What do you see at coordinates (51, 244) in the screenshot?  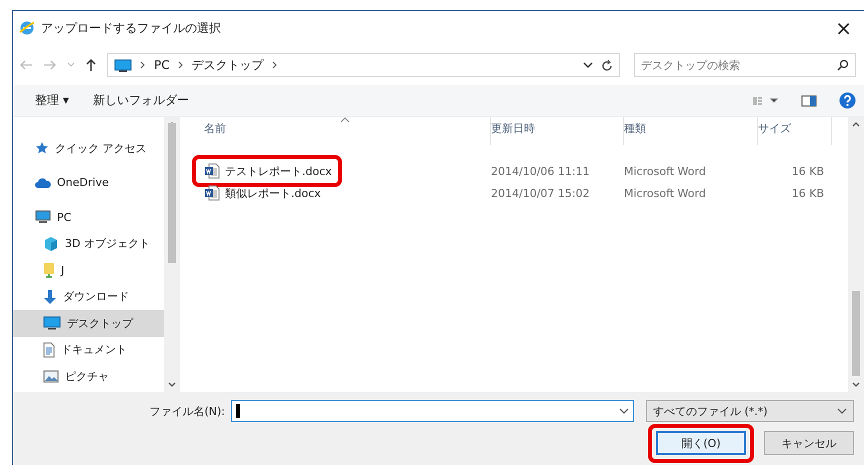 I see `cube-icon` at bounding box center [51, 244].